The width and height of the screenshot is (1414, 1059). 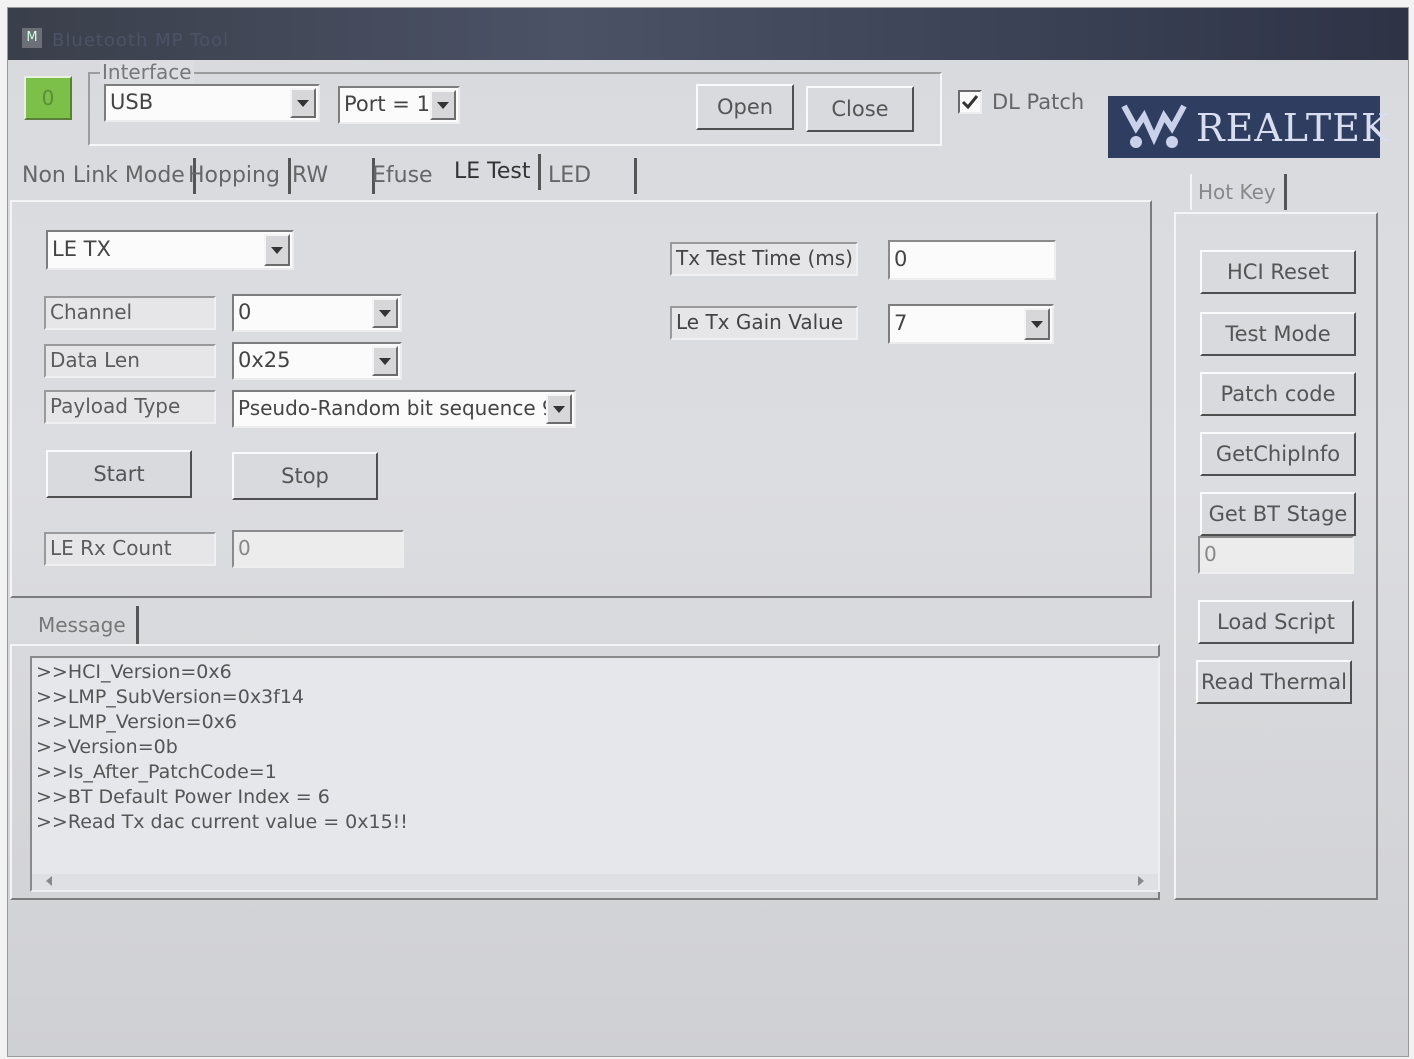 What do you see at coordinates (107, 176) in the screenshot?
I see `tab-non-link-mode: Non Link Mode` at bounding box center [107, 176].